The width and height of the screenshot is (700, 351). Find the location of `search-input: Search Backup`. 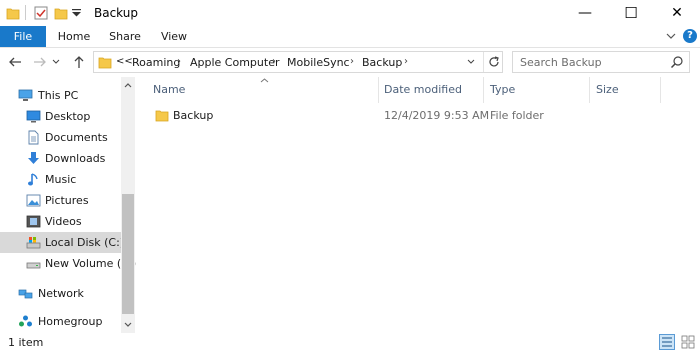

search-input: Search Backup is located at coordinates (561, 62).